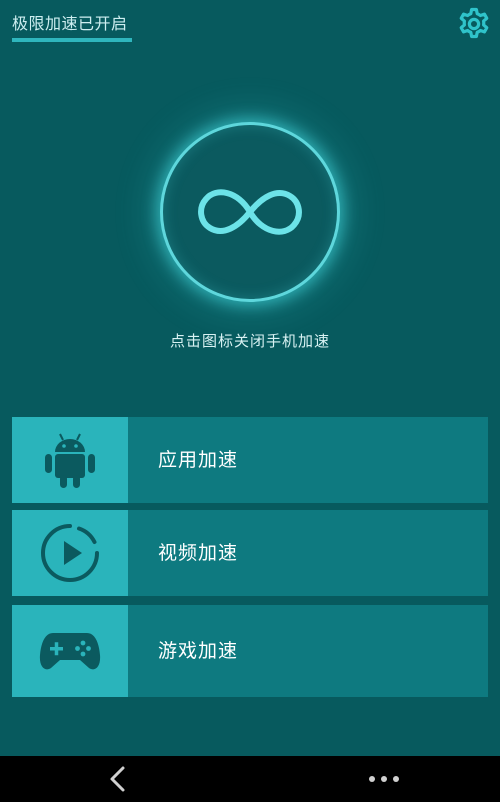 Image resolution: width=500 pixels, height=802 pixels. What do you see at coordinates (474, 24) in the screenshot?
I see `gear-icon` at bounding box center [474, 24].